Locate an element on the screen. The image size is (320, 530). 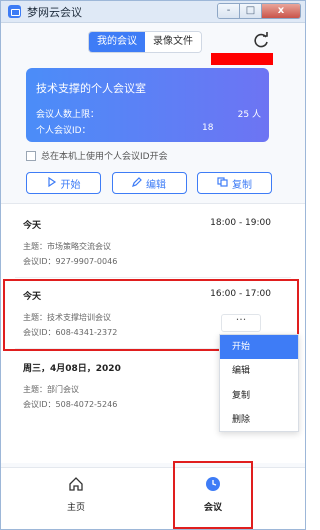
meeting-day: 今天 is located at coordinates (32, 226).